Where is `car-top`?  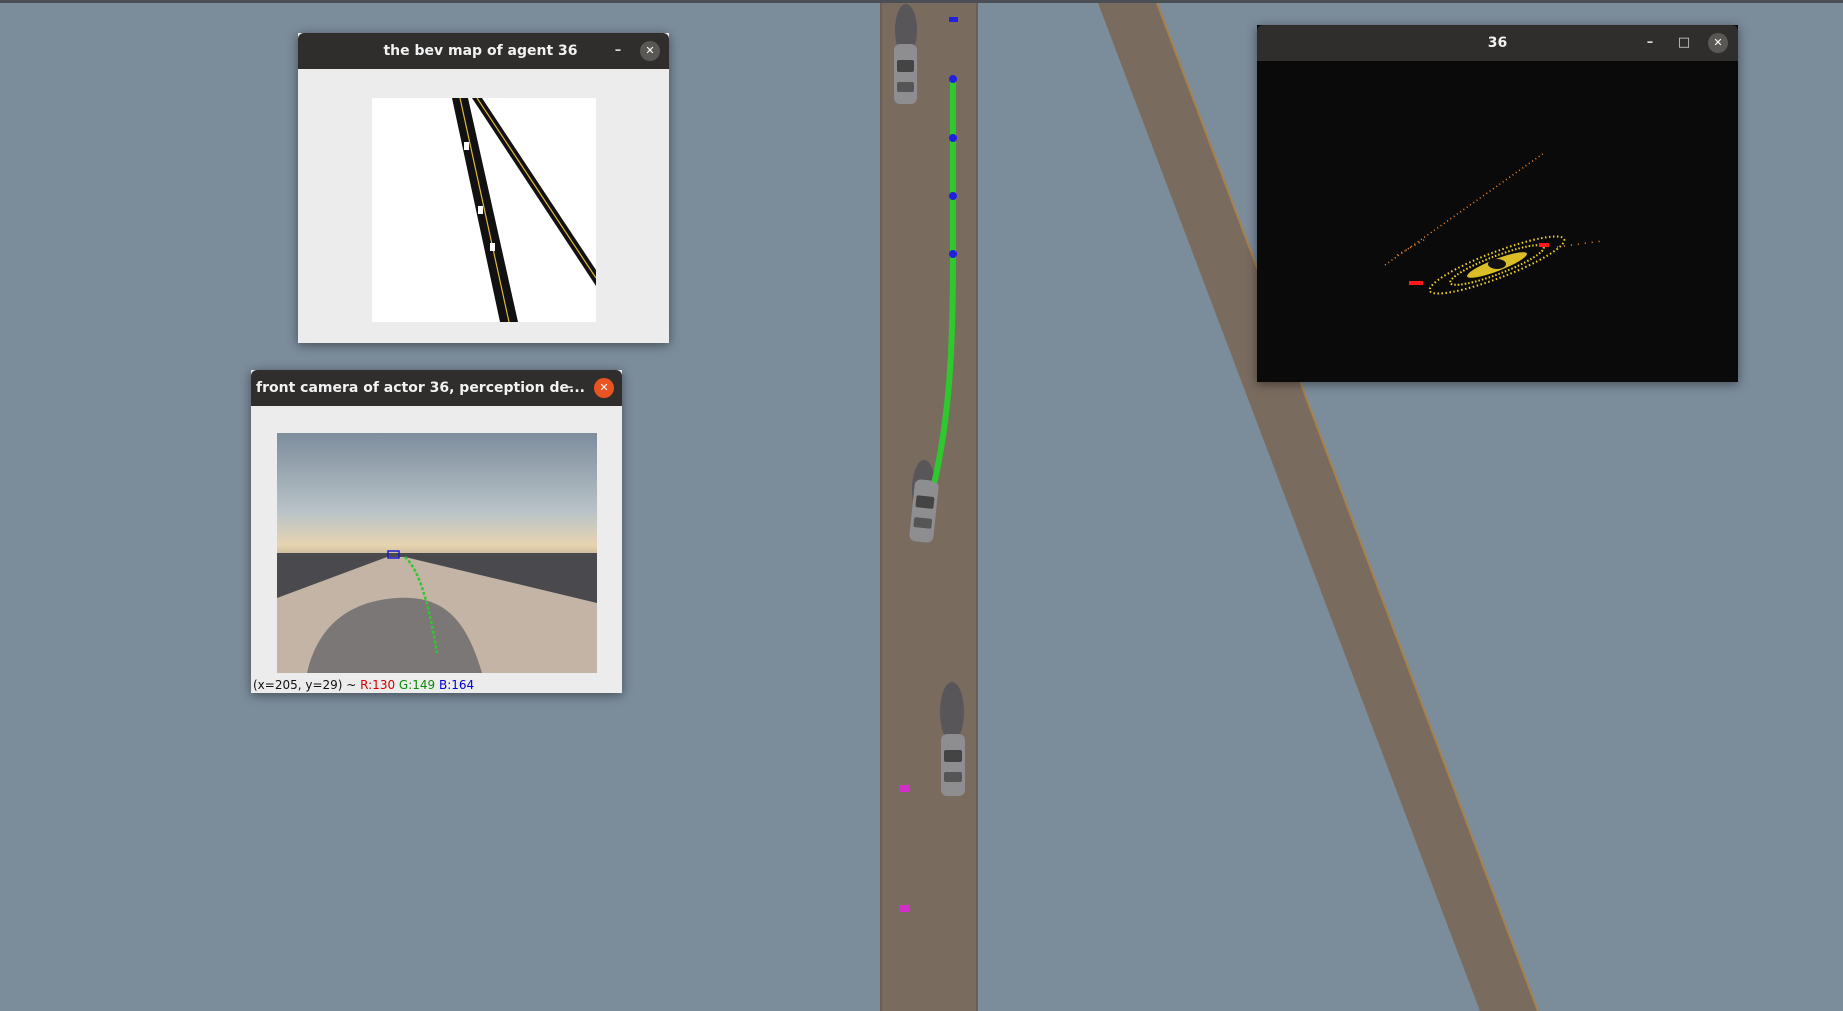
car-top is located at coordinates (905, 54).